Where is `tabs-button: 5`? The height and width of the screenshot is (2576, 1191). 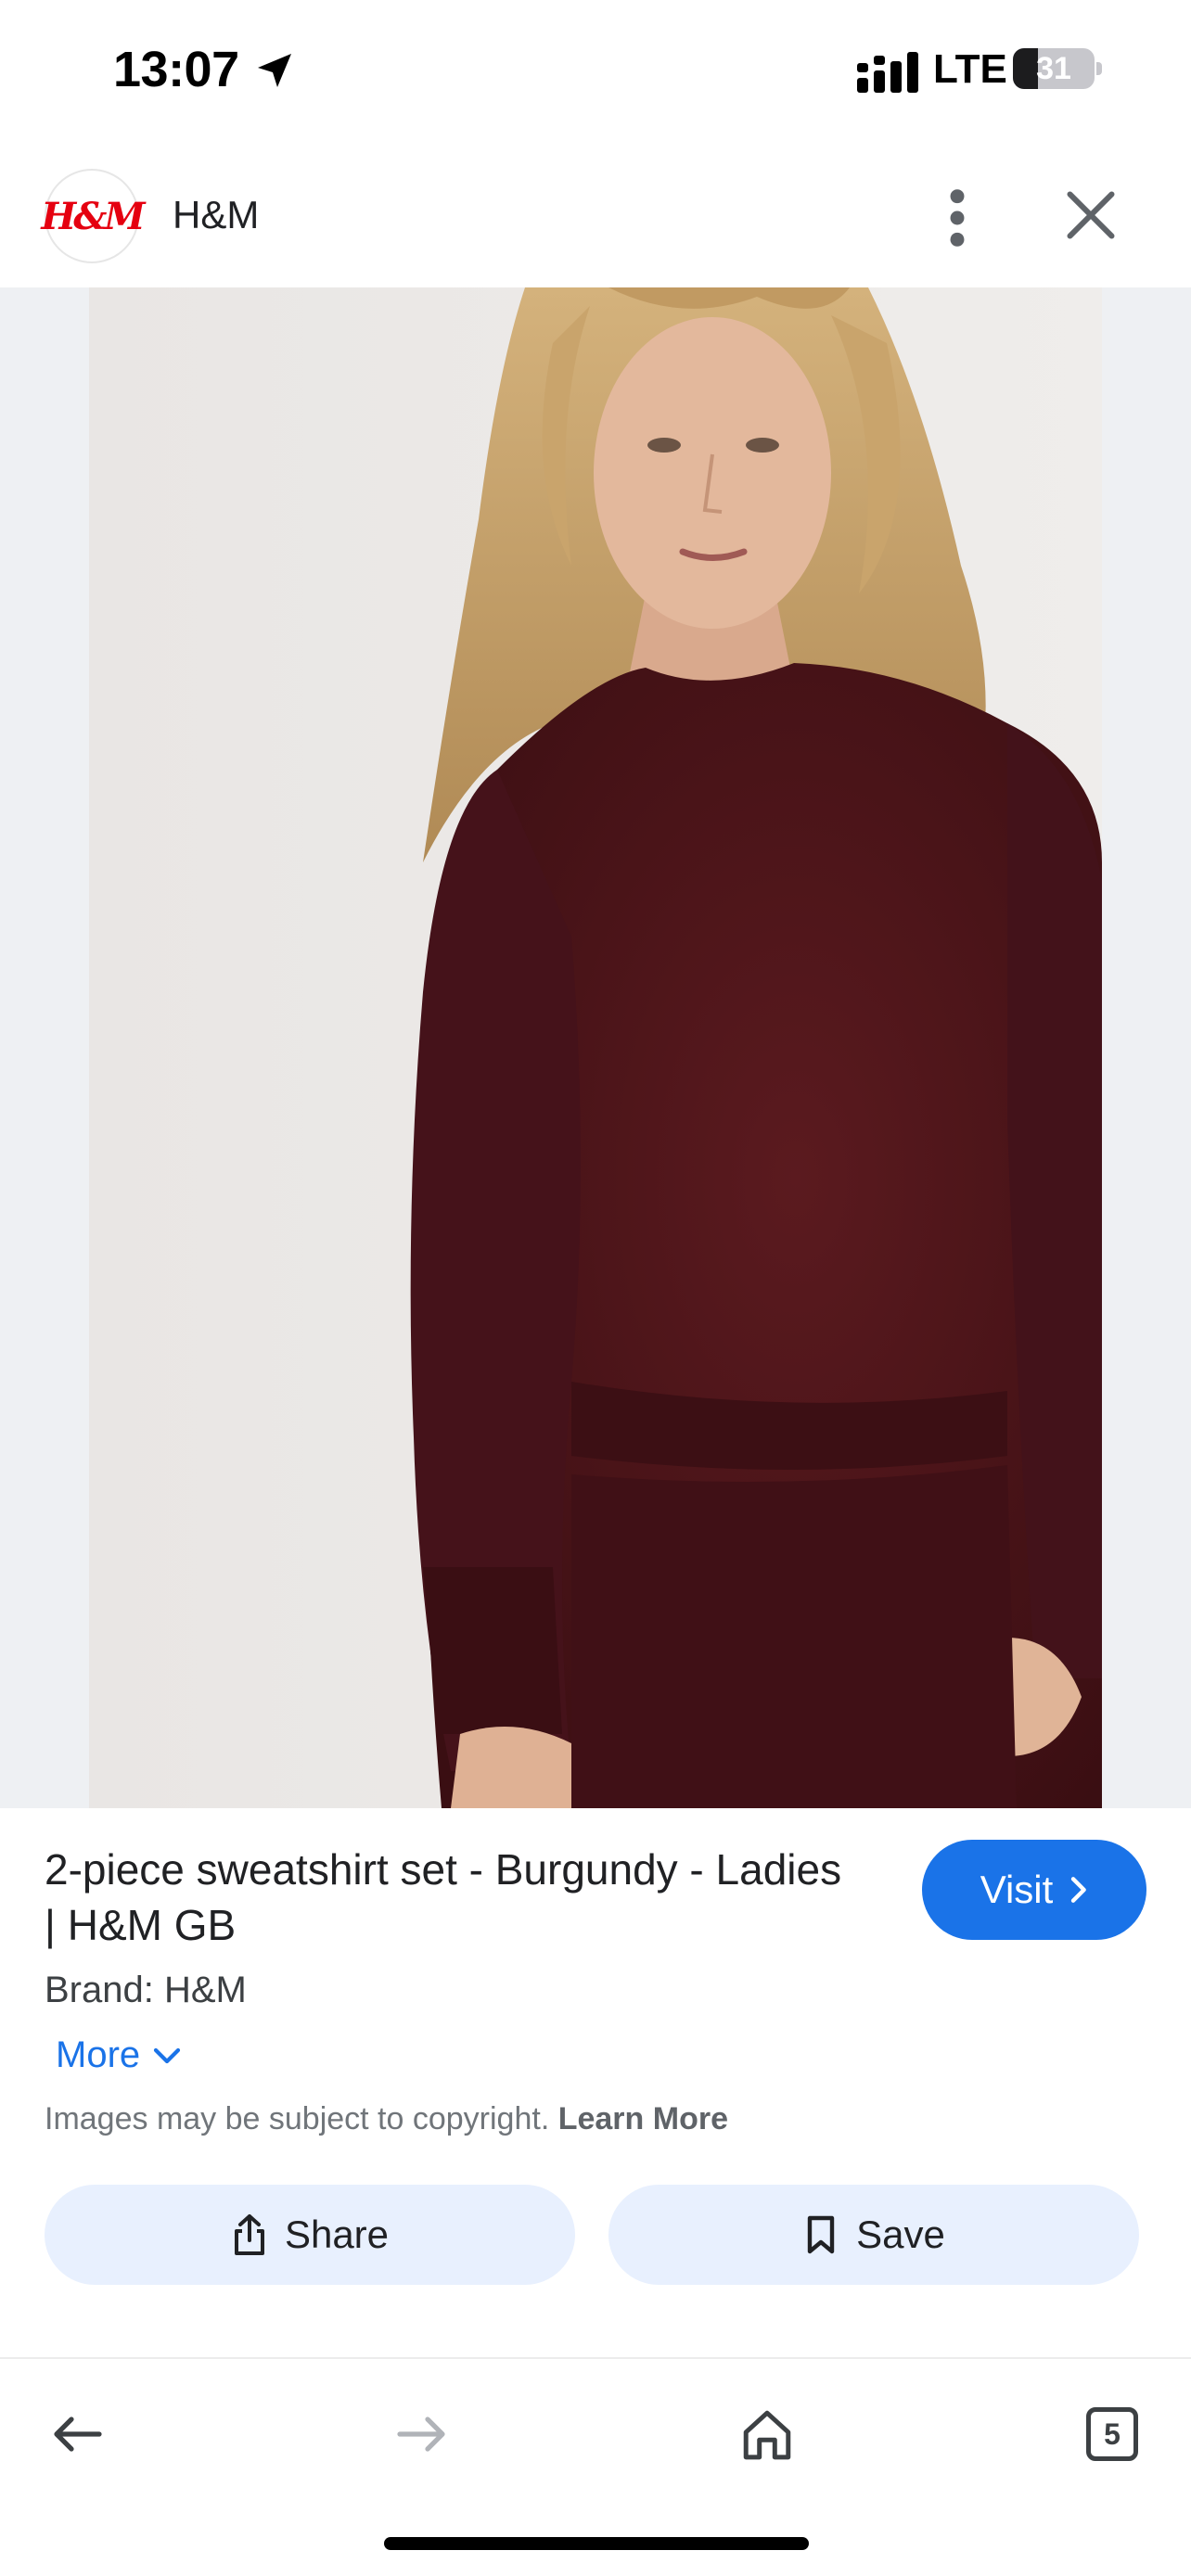 tabs-button: 5 is located at coordinates (1112, 2434).